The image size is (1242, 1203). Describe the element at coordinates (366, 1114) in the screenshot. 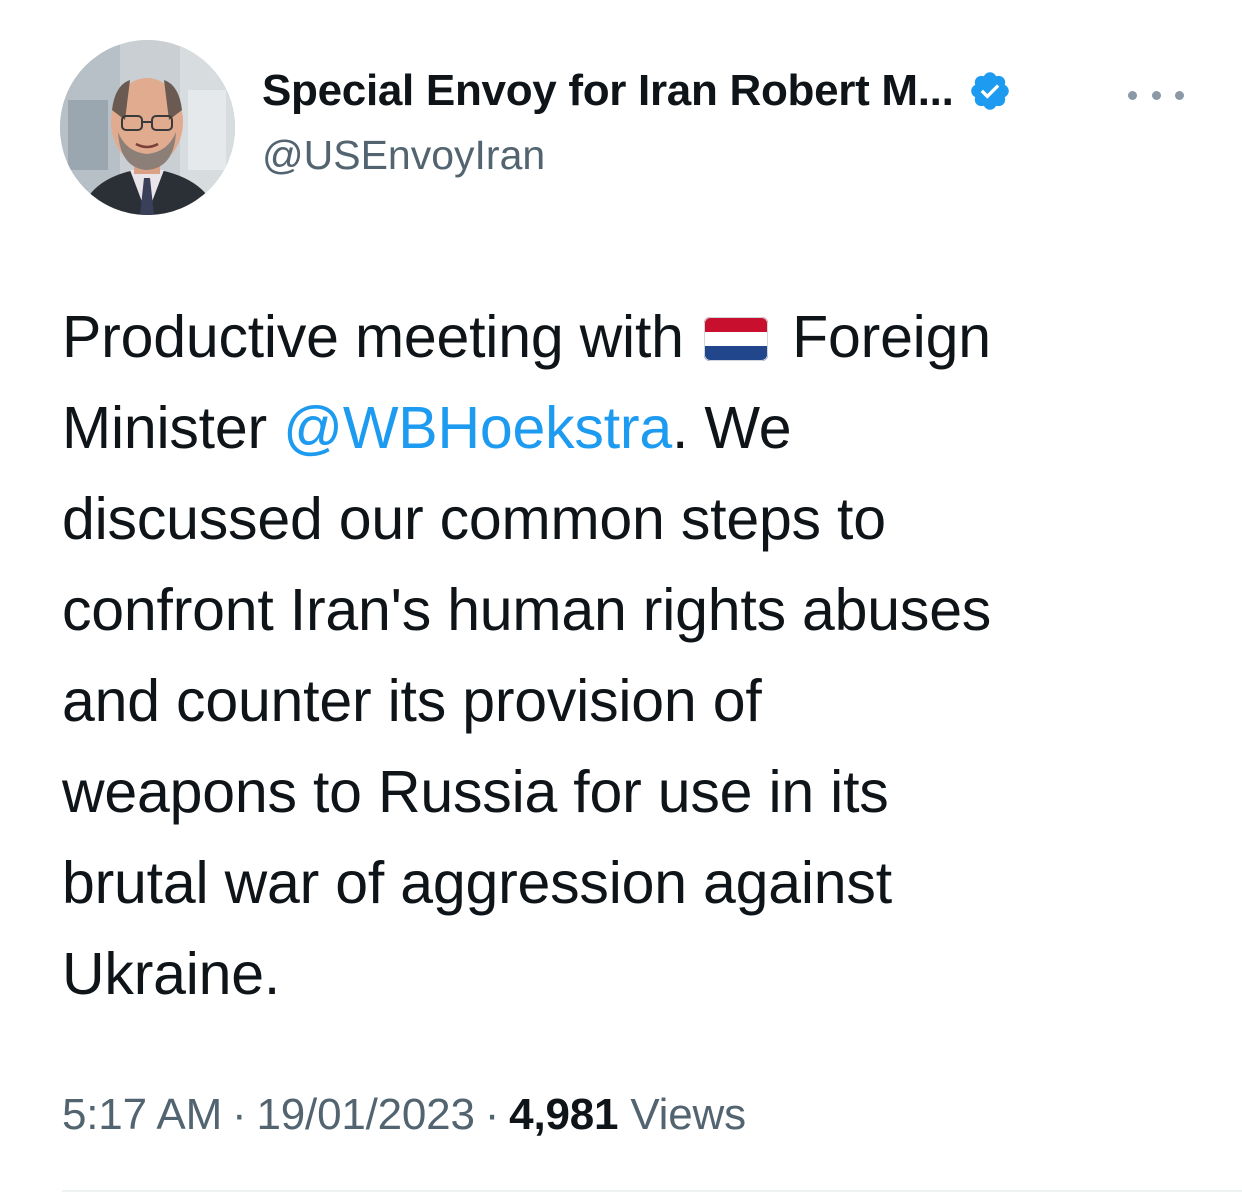

I see `tweet-date: 19/01/2023` at that location.